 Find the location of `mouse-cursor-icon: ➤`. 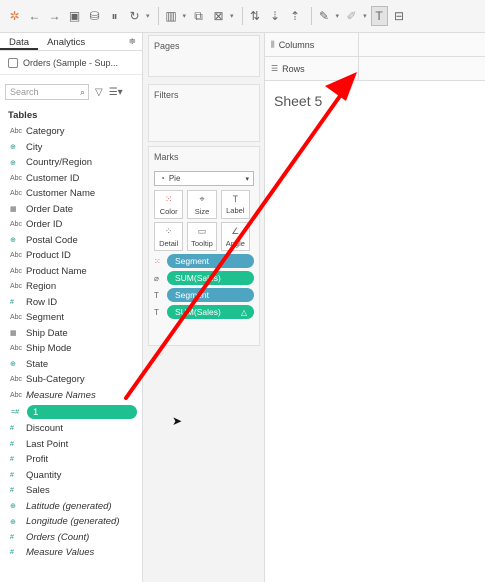

mouse-cursor-icon: ➤ is located at coordinates (177, 421).